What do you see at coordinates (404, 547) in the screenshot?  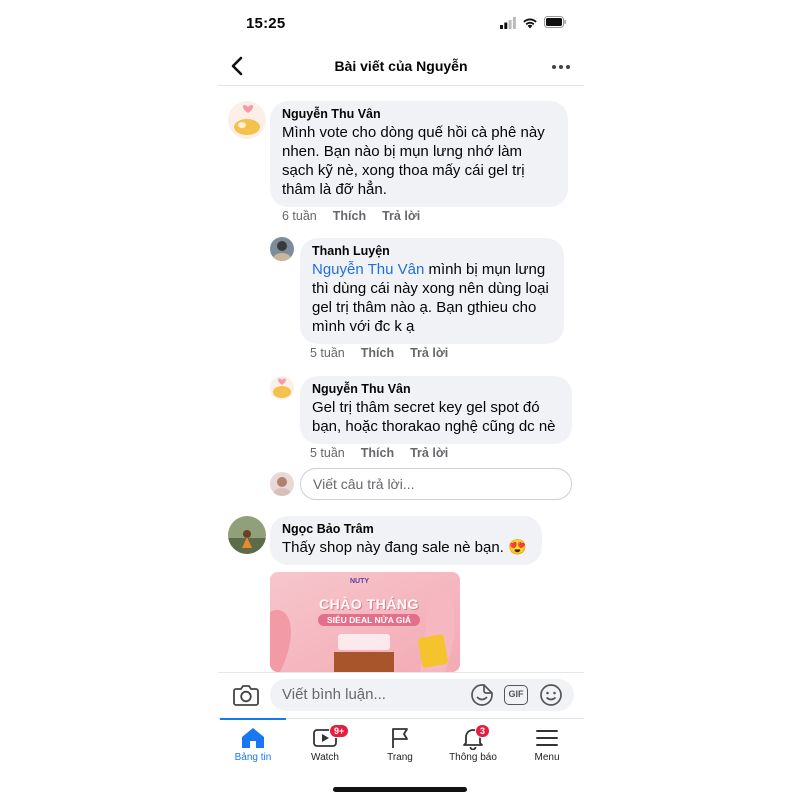 I see `comment-text: Thấy shop này đang sale nè bạn. 😍` at bounding box center [404, 547].